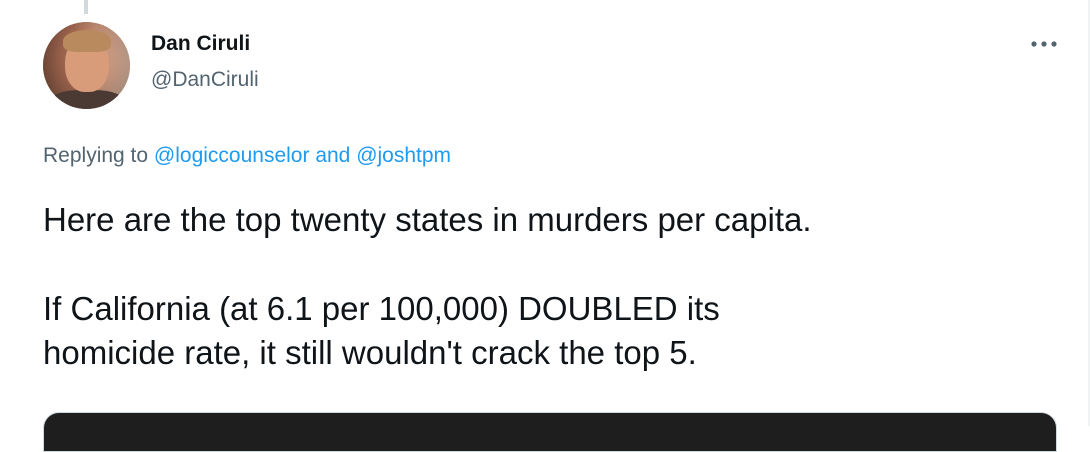  What do you see at coordinates (232, 155) in the screenshot?
I see `reply-mention-logiccounselor: @logiccounselor` at bounding box center [232, 155].